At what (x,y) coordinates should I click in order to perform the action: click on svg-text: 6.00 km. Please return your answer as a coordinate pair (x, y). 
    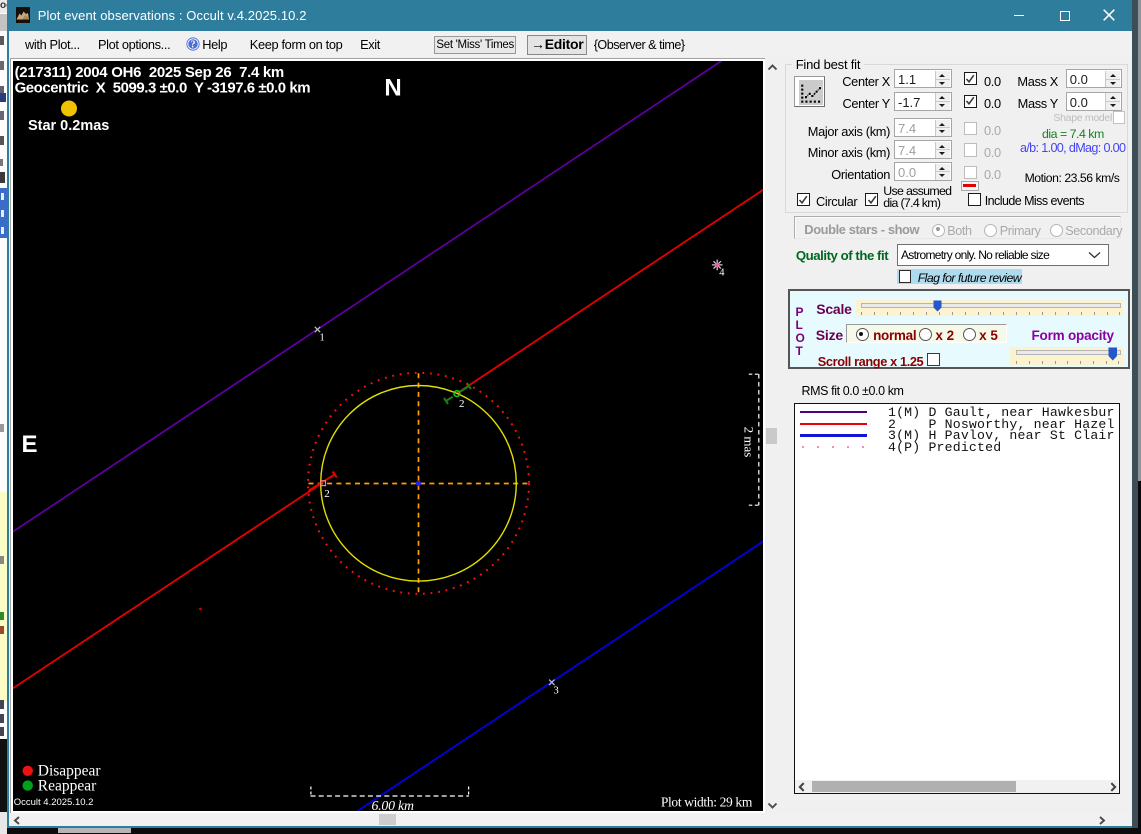
    Looking at the image, I should click on (392, 804).